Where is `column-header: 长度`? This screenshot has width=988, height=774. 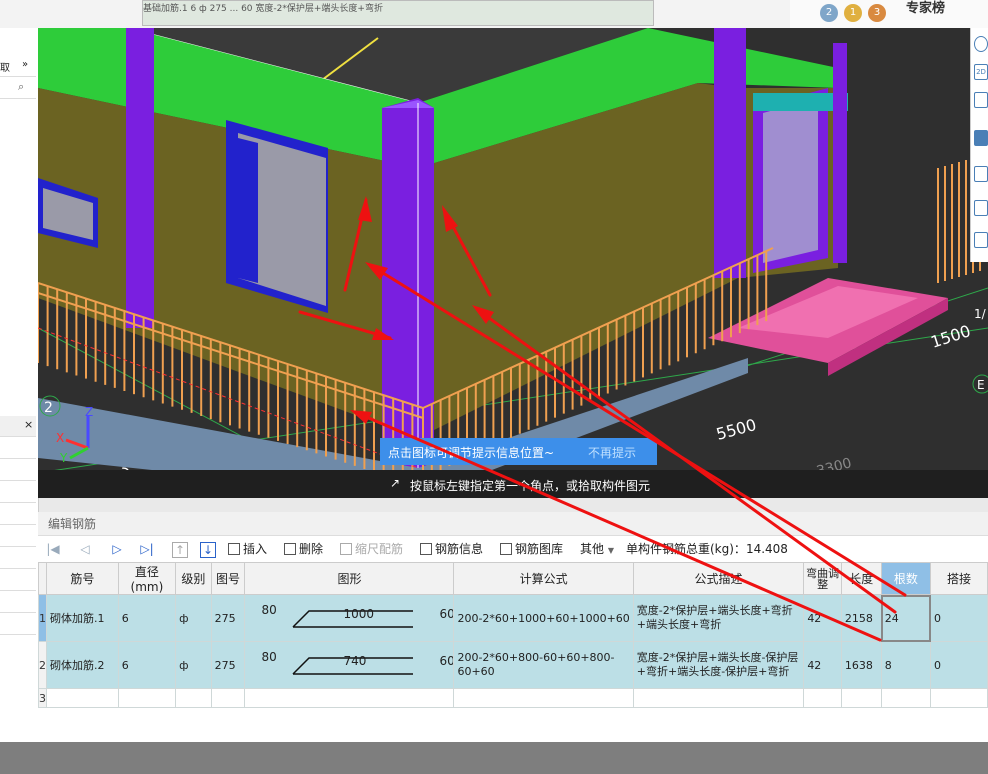
column-header: 长度 is located at coordinates (861, 578).